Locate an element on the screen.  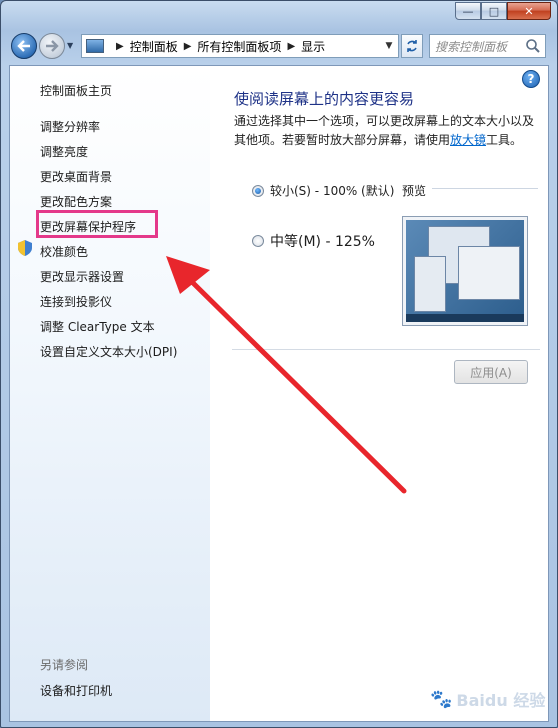
option-smaller-label: 较小(S) - 100% (默认) is located at coordinates (332, 191).